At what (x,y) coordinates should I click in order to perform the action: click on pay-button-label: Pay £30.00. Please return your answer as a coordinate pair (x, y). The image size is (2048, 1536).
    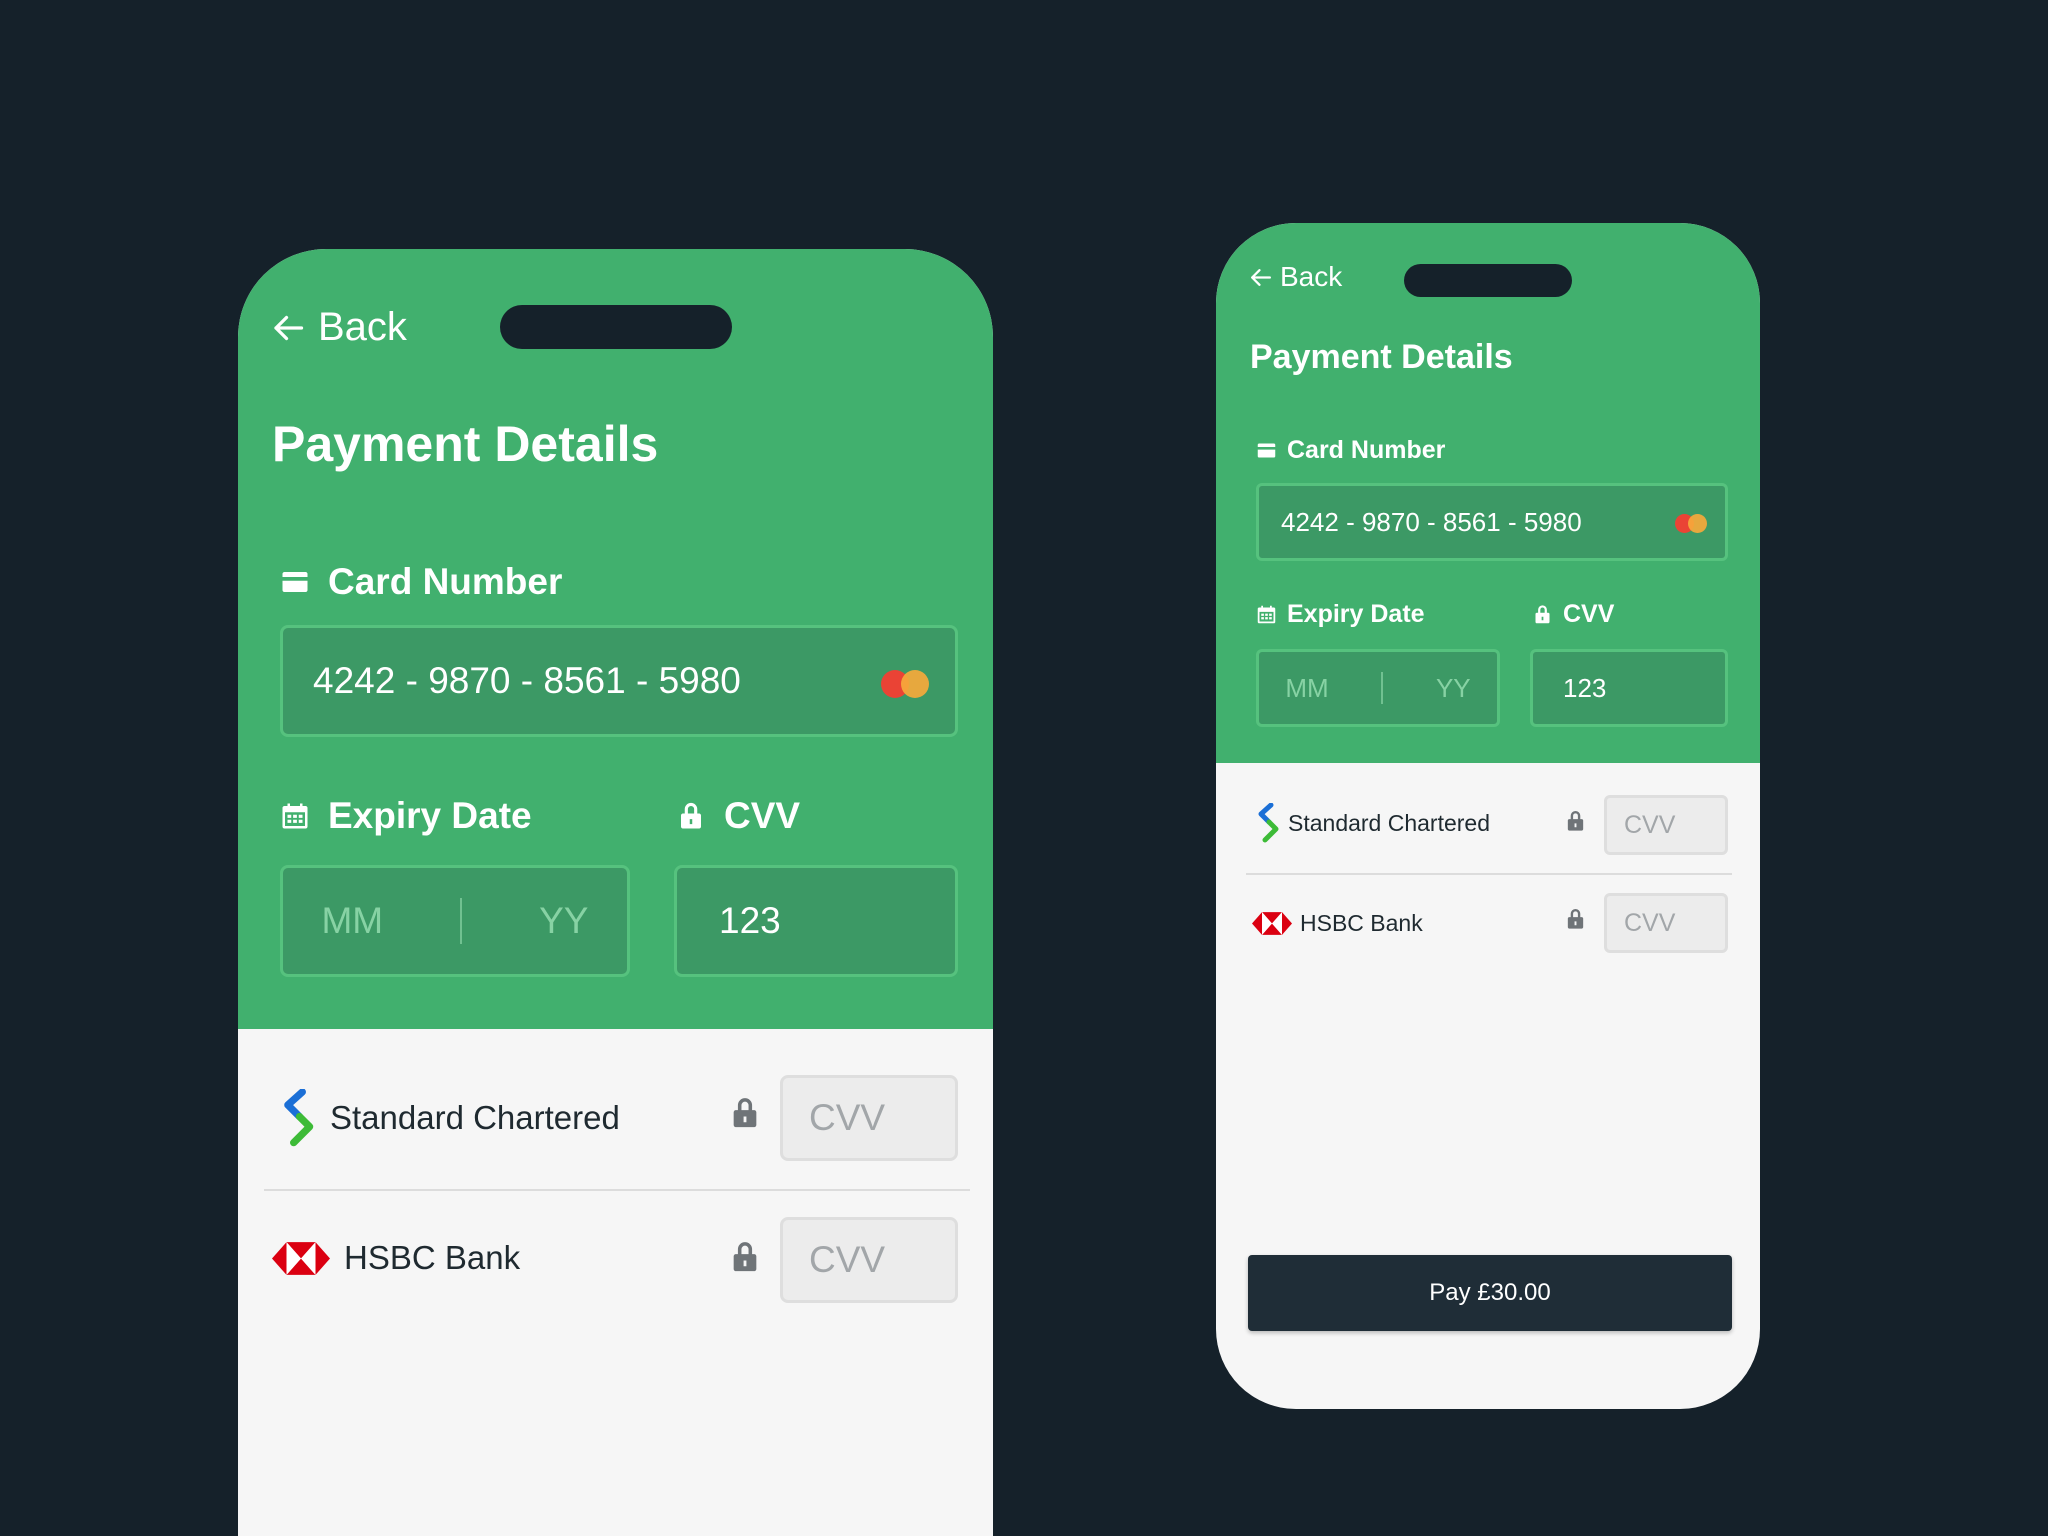
    Looking at the image, I should click on (1490, 1292).